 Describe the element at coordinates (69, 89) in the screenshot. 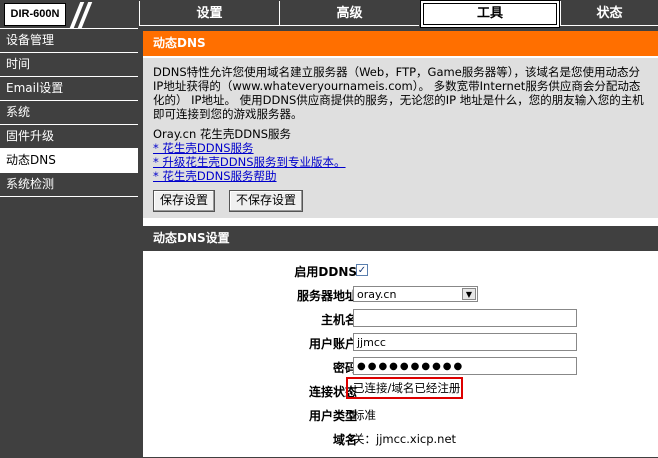

I see `sidebar-item-email: Email设置` at that location.